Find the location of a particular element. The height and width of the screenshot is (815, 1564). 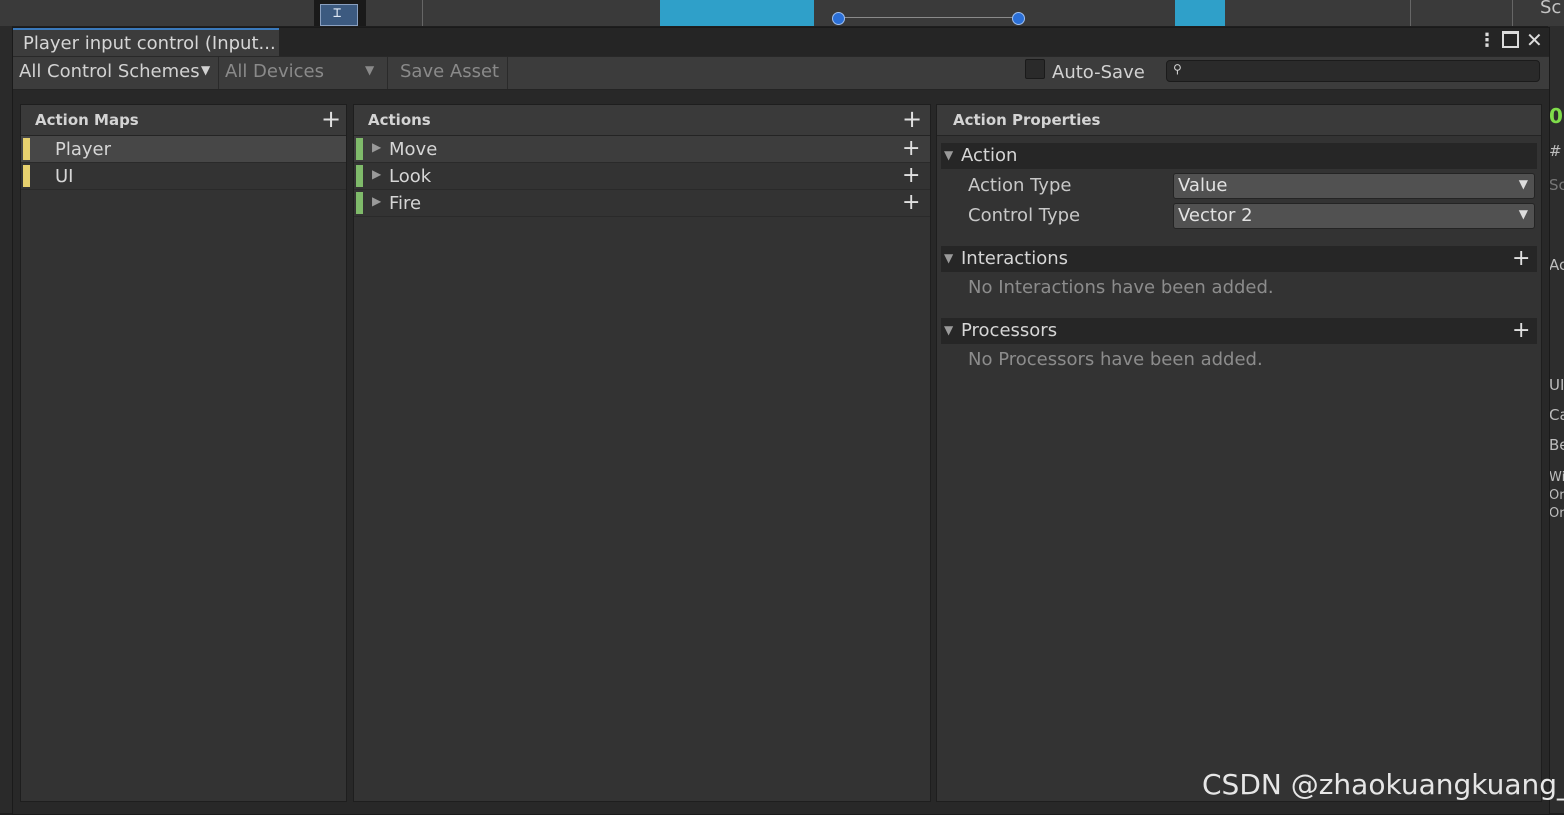

control-type-dropdown: Vector 2 ▼ is located at coordinates (1354, 216).